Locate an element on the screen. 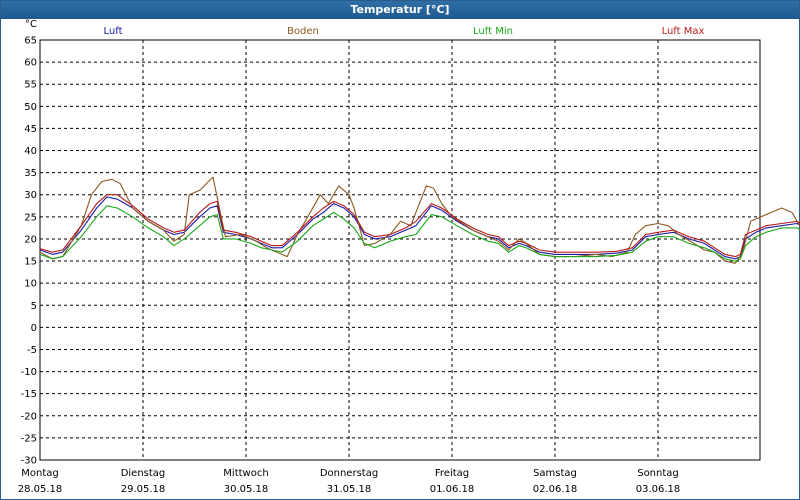 This screenshot has height=500, width=800. y-tick-label: 45 is located at coordinates (30, 129).